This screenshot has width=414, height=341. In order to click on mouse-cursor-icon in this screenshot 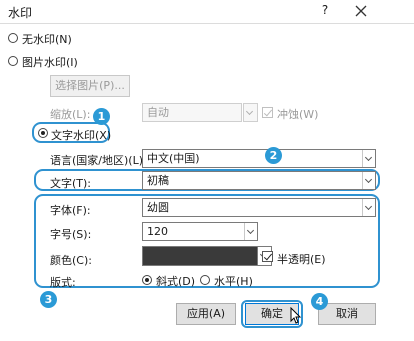, I will do `click(296, 317)`.